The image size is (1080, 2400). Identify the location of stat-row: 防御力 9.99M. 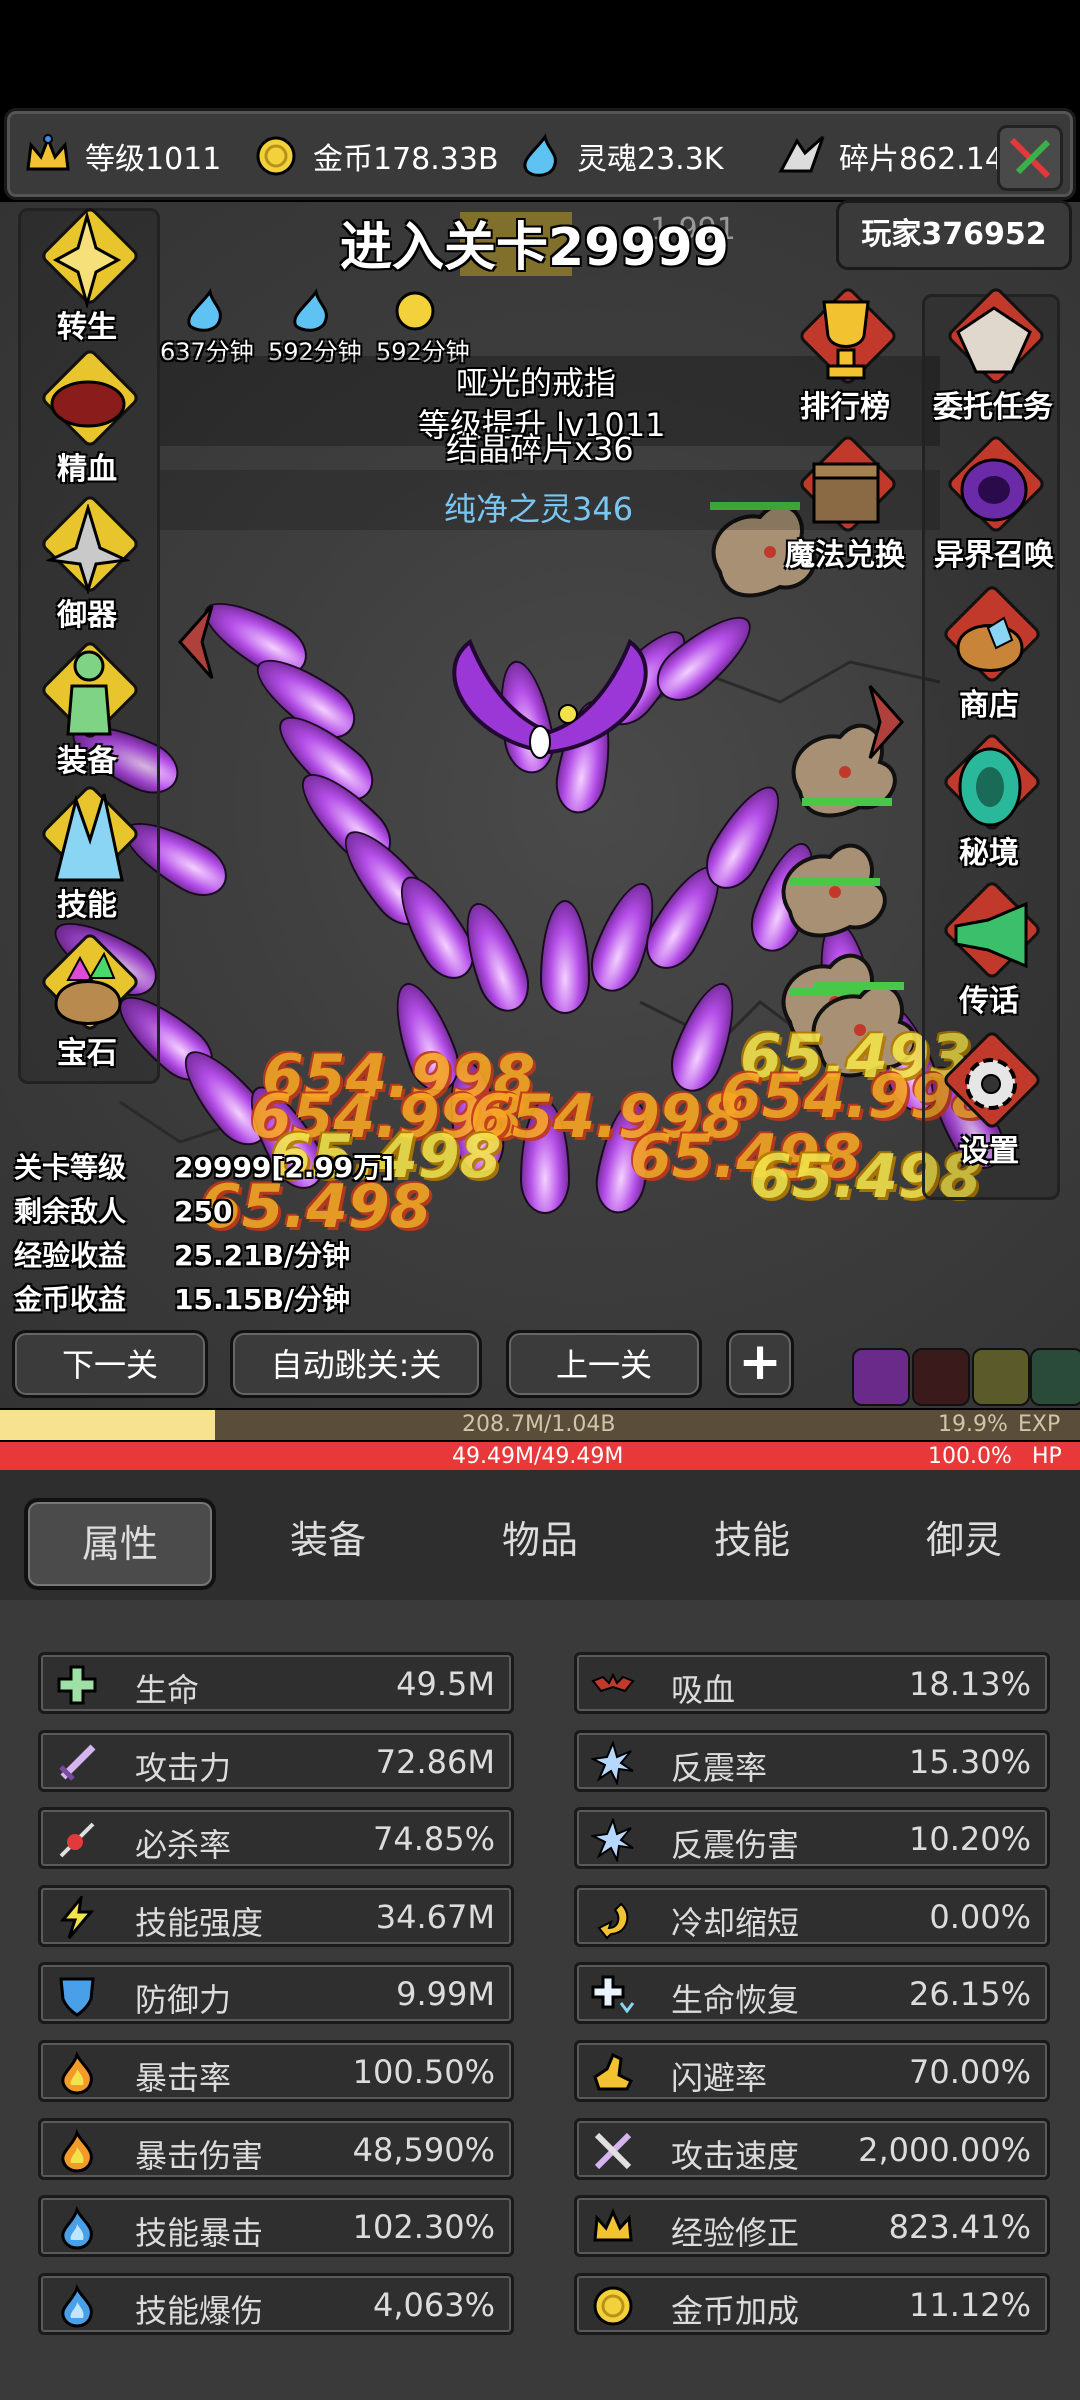
(276, 1993).